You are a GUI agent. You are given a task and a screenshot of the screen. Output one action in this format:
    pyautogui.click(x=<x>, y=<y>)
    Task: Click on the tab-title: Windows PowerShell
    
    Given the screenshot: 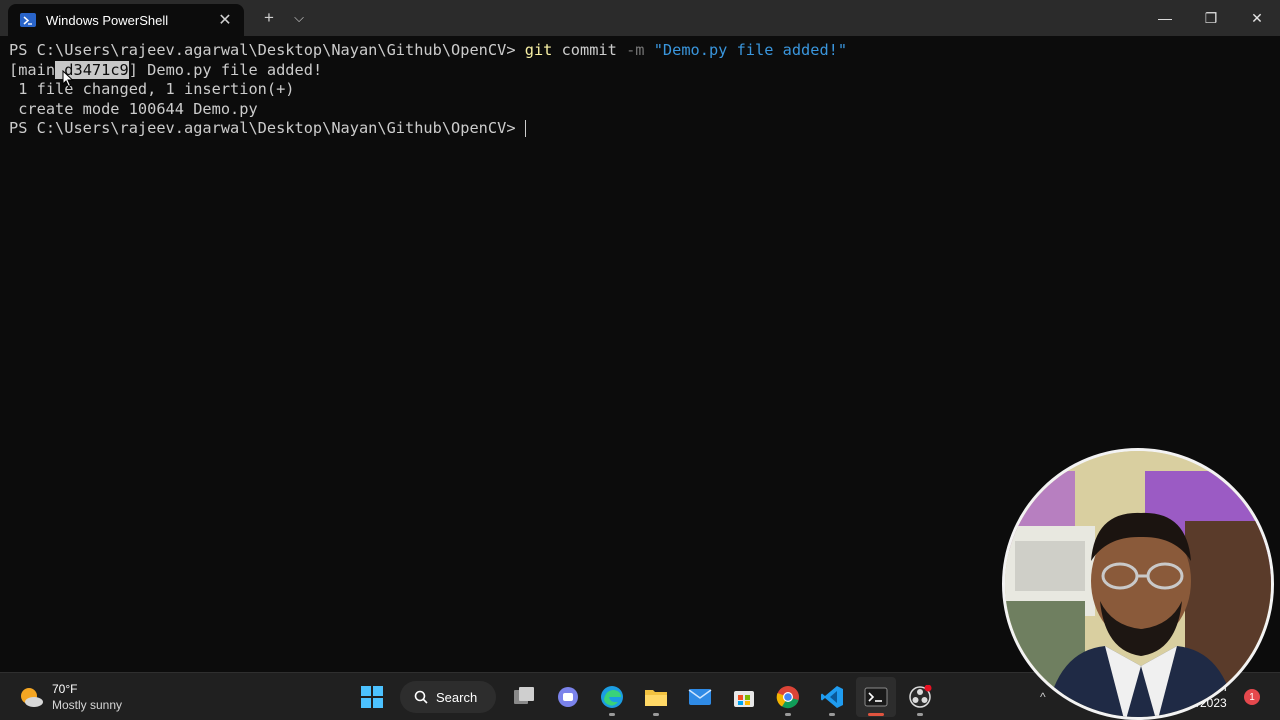 What is the action you would take?
    pyautogui.click(x=107, y=20)
    